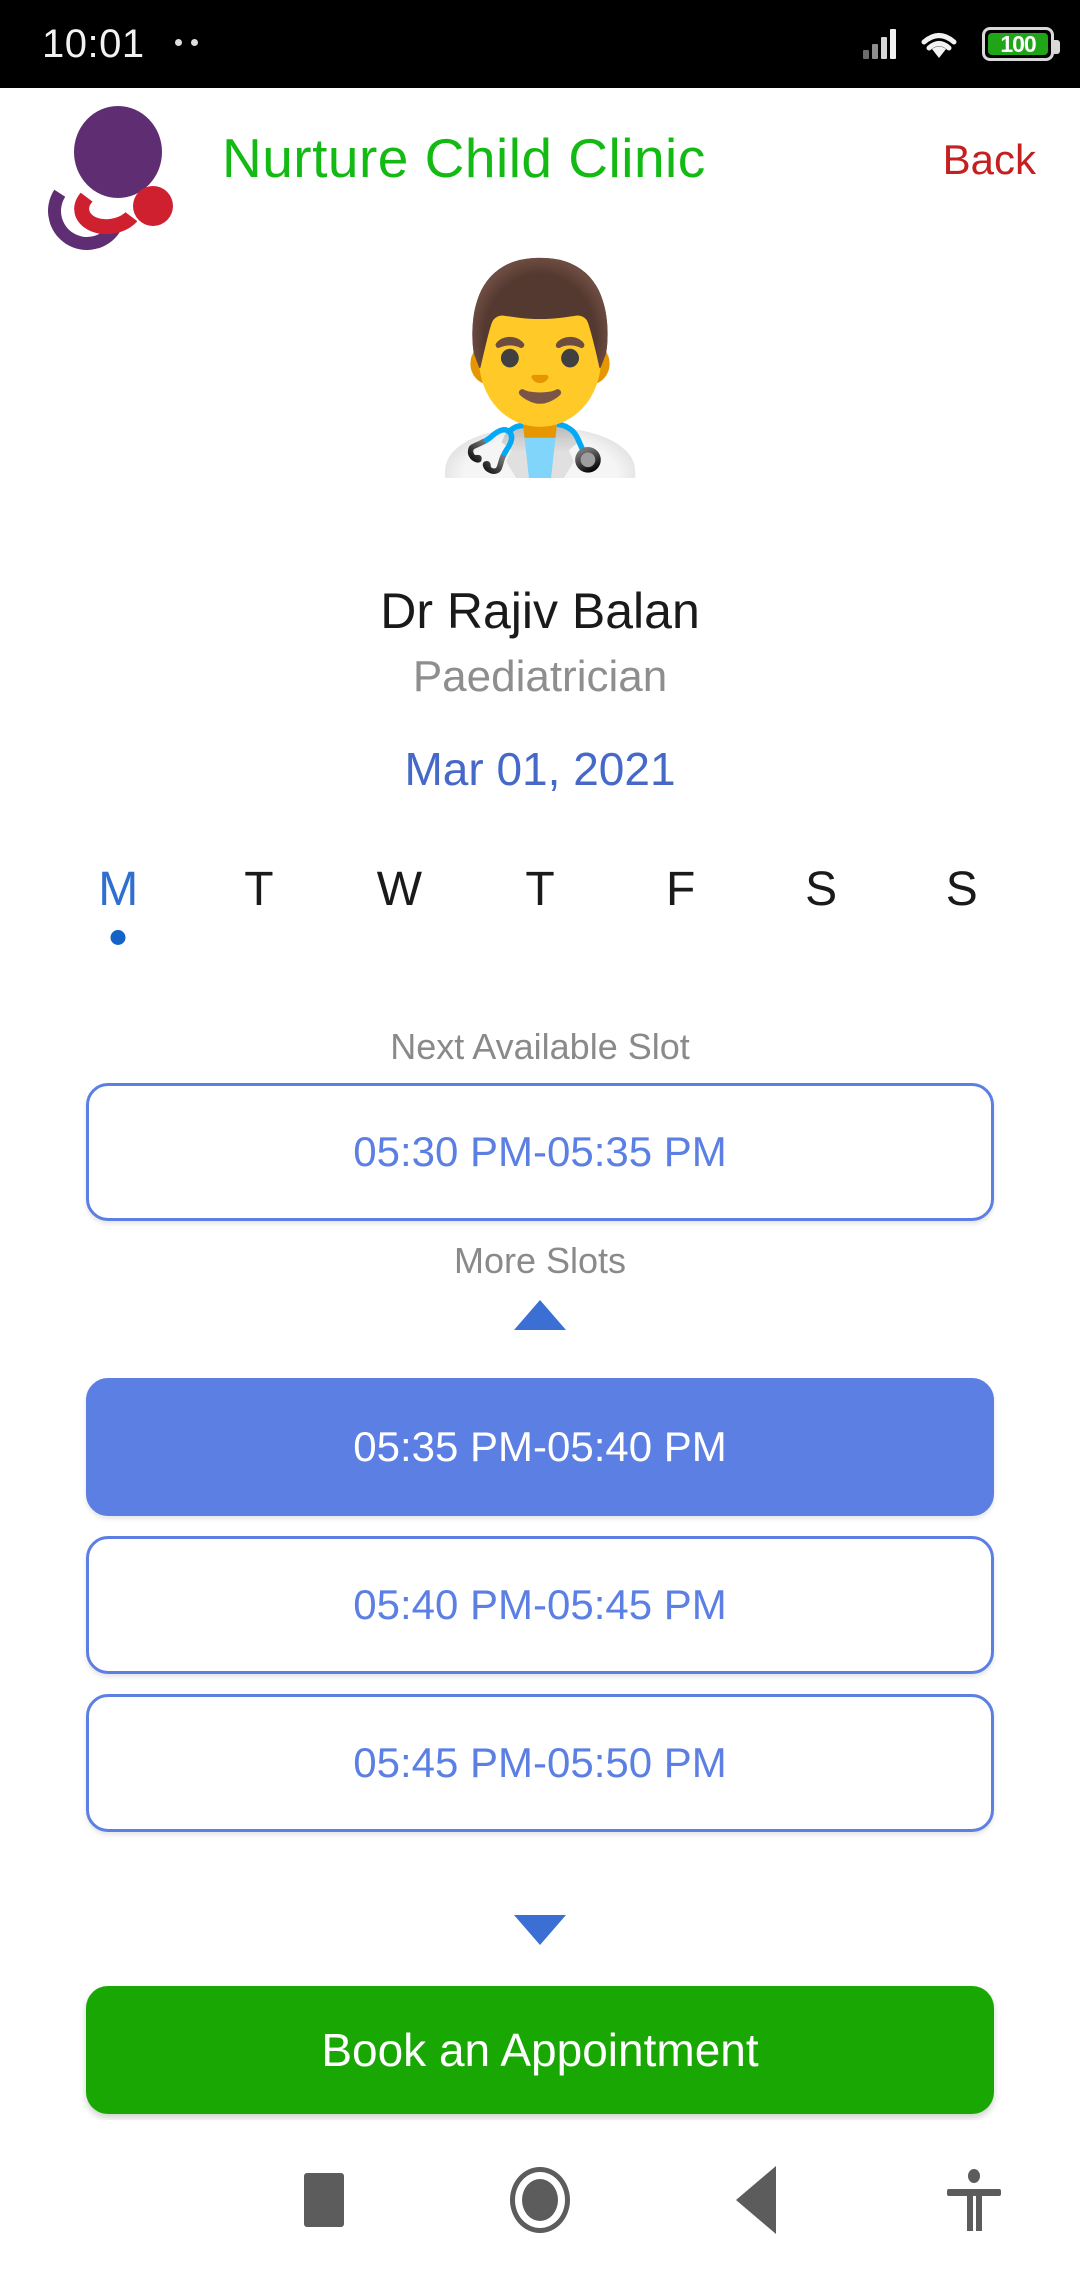 Image resolution: width=1080 pixels, height=2280 pixels. I want to click on doctor-speciality: Paediatrician, so click(540, 676).